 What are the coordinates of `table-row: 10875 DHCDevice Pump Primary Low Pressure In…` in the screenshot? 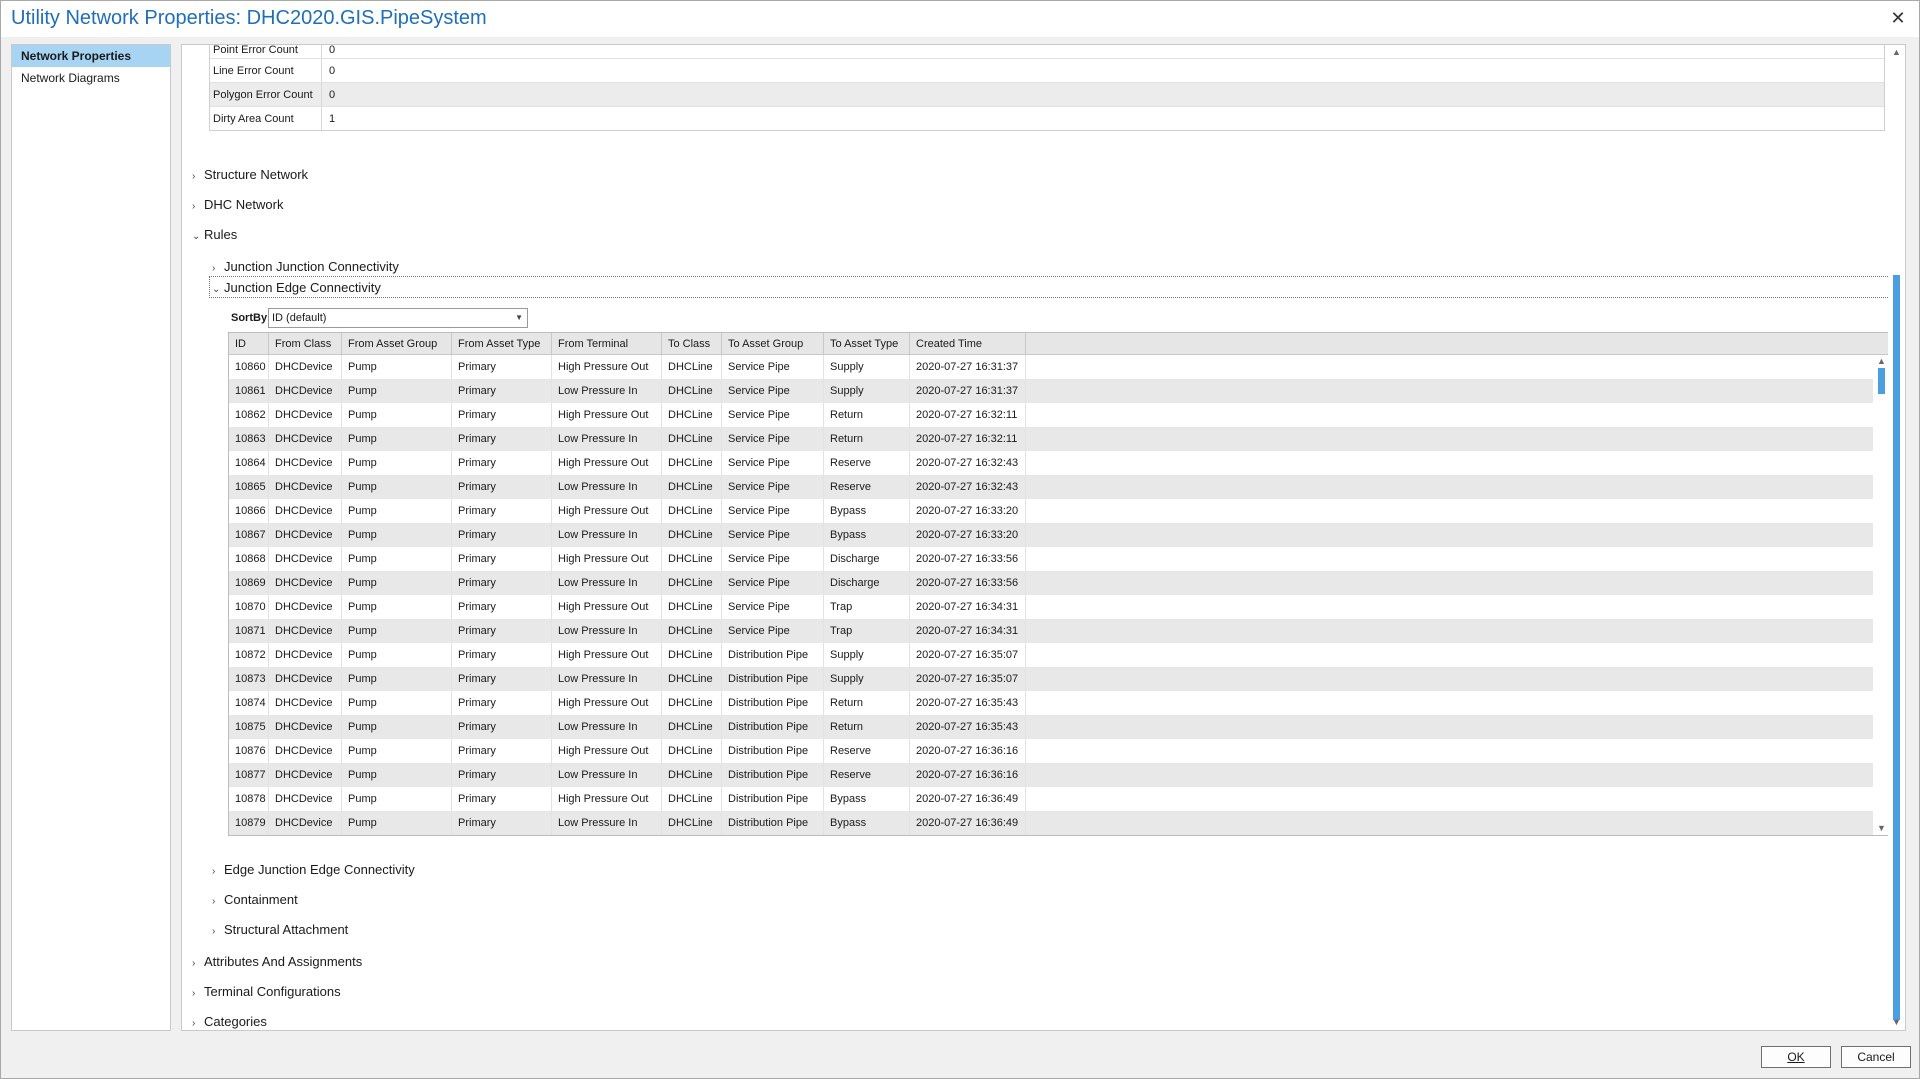 It's located at (1051, 727).